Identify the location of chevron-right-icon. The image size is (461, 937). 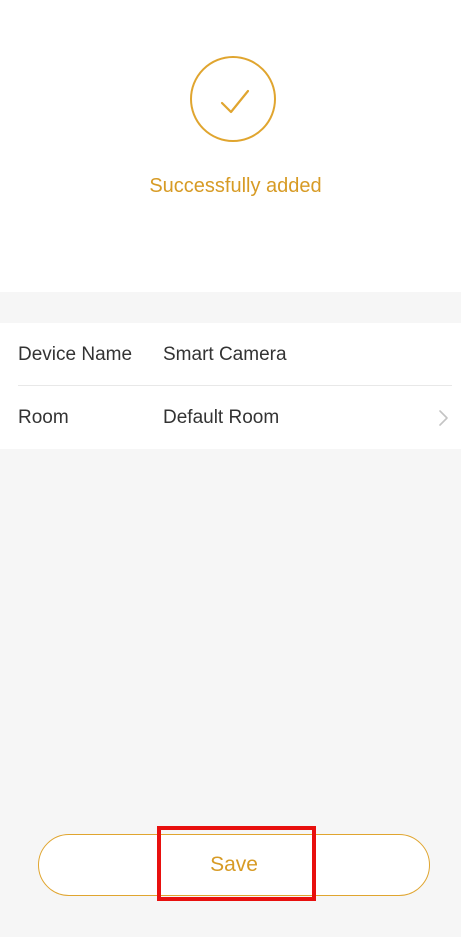
(443, 418).